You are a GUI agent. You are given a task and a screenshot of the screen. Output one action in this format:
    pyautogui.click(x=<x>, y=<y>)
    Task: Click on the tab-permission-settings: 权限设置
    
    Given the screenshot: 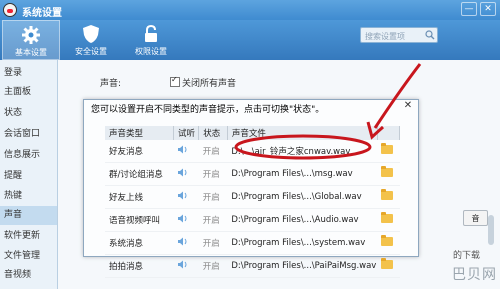 What is the action you would take?
    pyautogui.click(x=151, y=40)
    